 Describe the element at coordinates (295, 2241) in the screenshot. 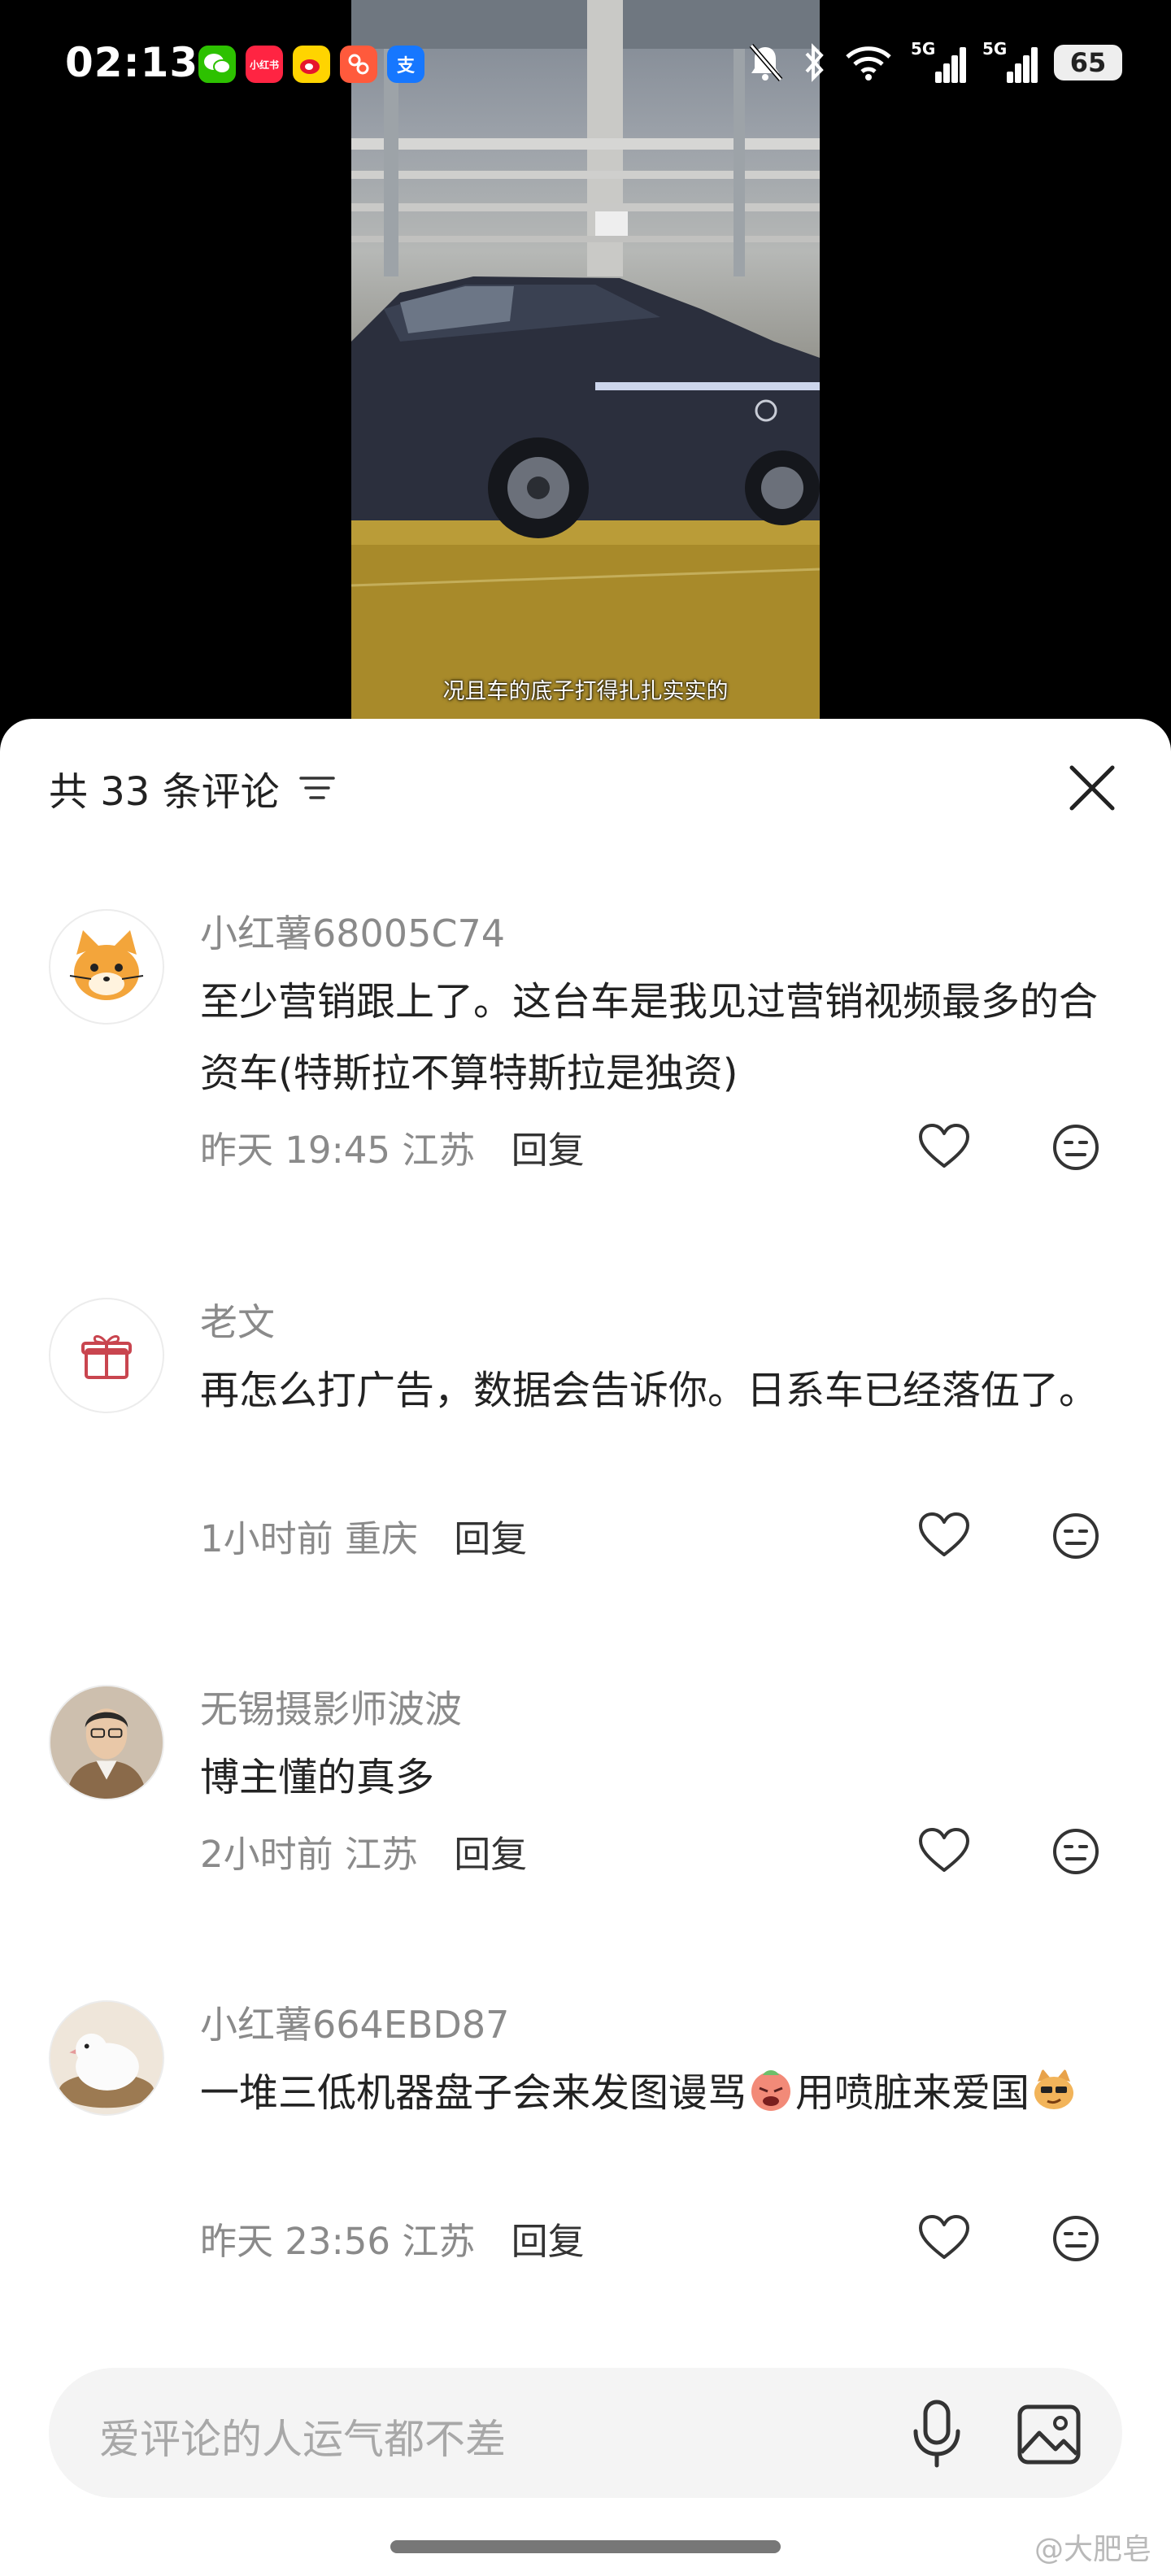

I see `comment-time: 昨天 23:56` at that location.